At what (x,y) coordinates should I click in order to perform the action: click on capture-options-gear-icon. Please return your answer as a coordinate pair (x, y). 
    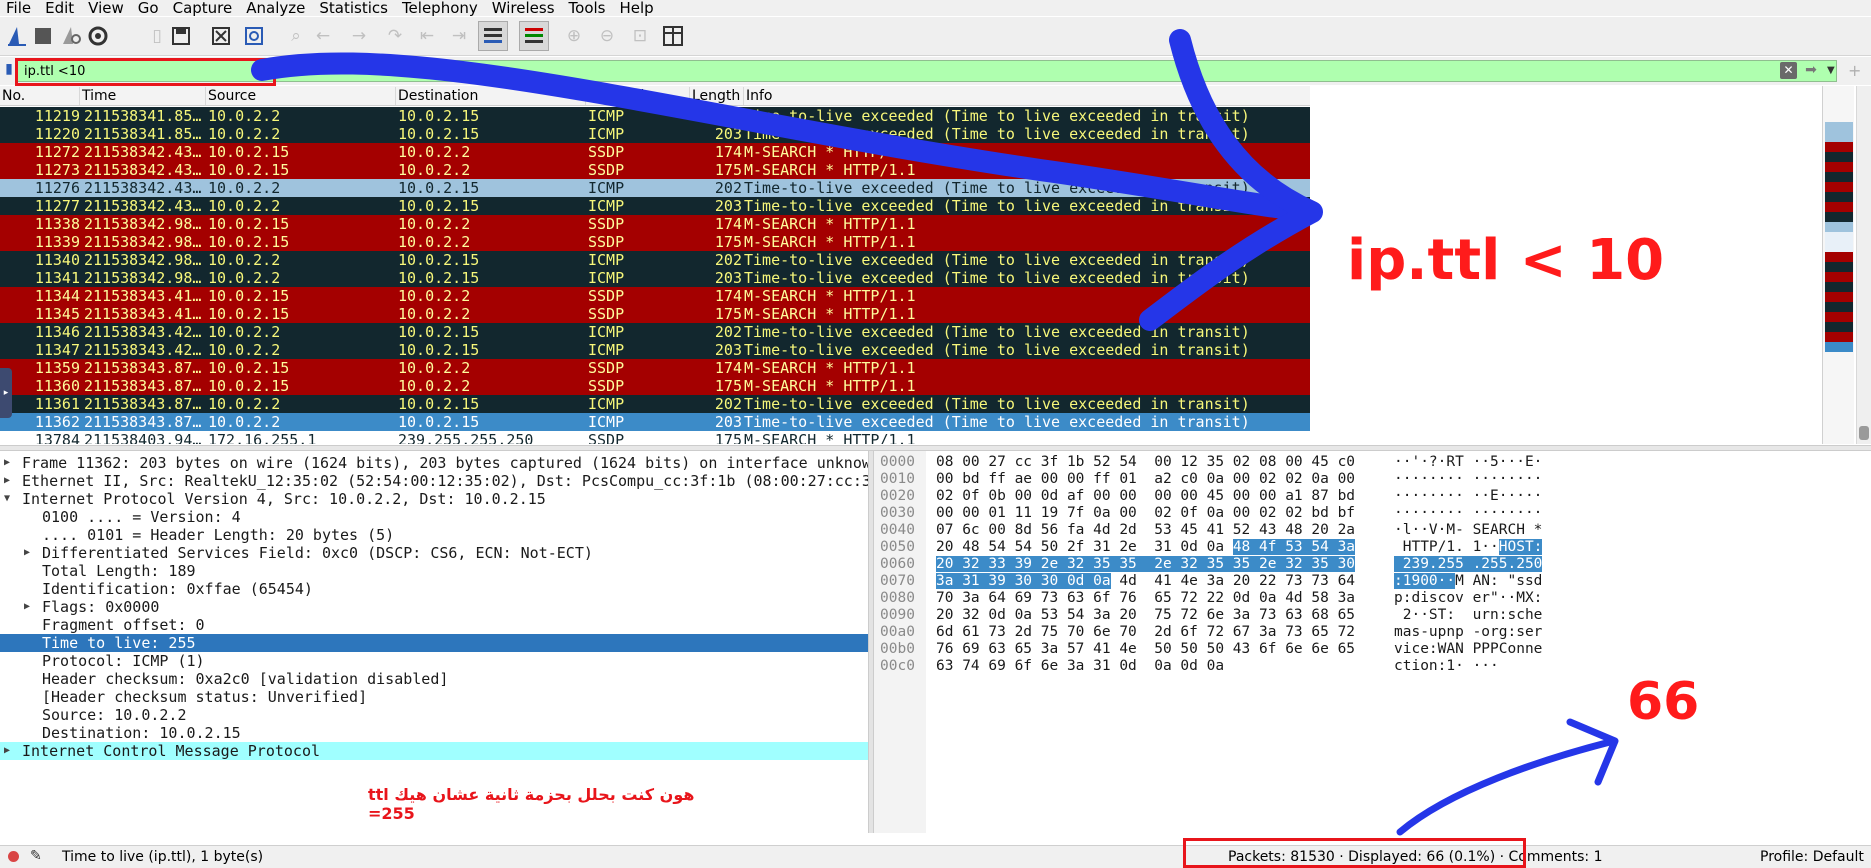
    Looking at the image, I should click on (98, 36).